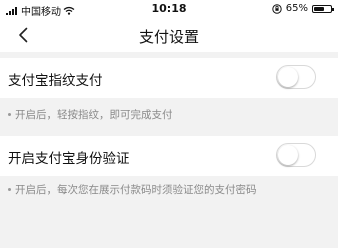 The height and width of the screenshot is (248, 338). Describe the element at coordinates (136, 190) in the screenshot. I see `hint-text: 开启后，每次您在展示付款码时须验证您的支付密码` at that location.